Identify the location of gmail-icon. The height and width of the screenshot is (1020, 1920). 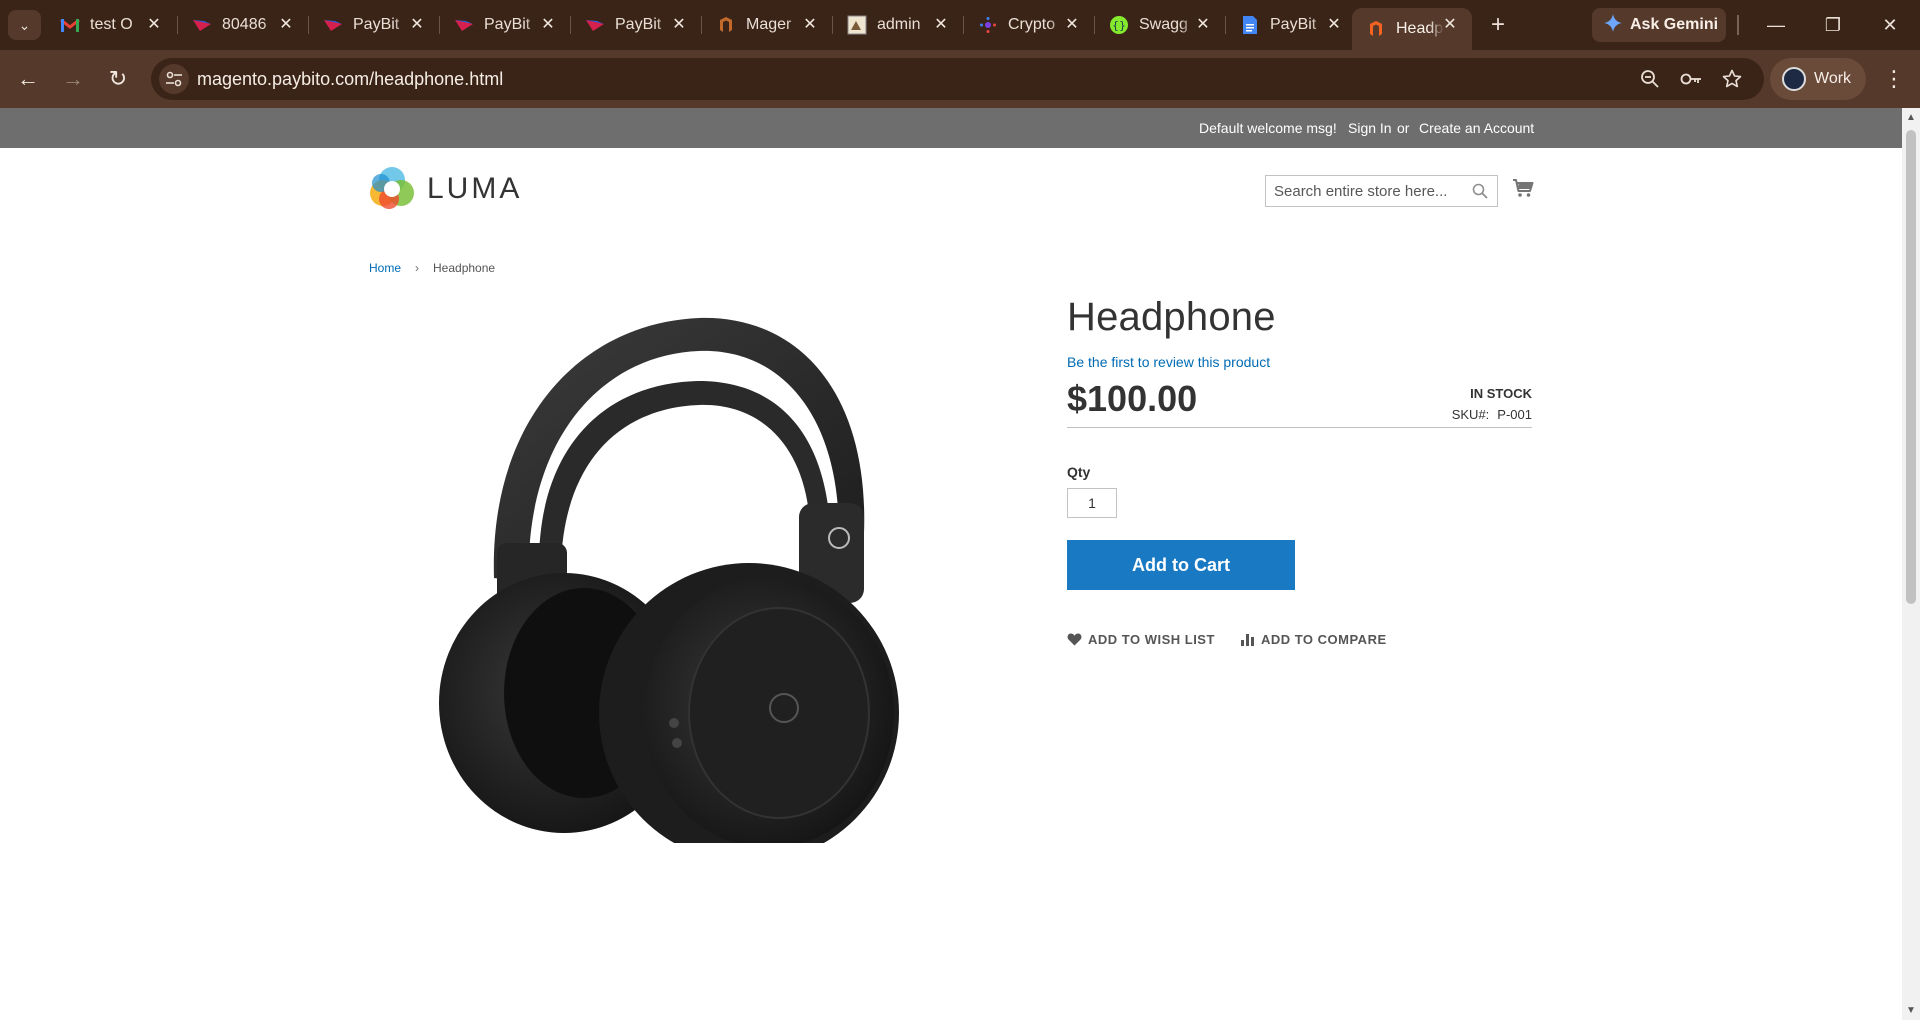
(70, 25).